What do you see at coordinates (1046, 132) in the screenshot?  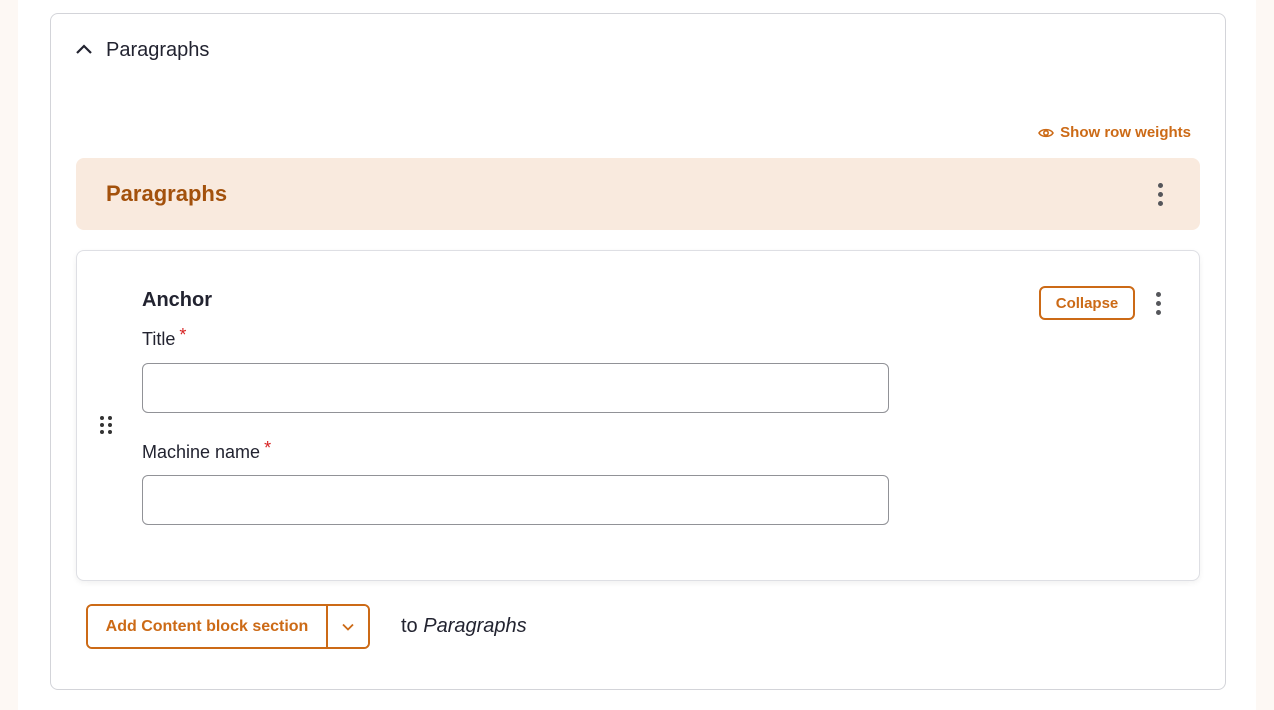 I see `eye-icon` at bounding box center [1046, 132].